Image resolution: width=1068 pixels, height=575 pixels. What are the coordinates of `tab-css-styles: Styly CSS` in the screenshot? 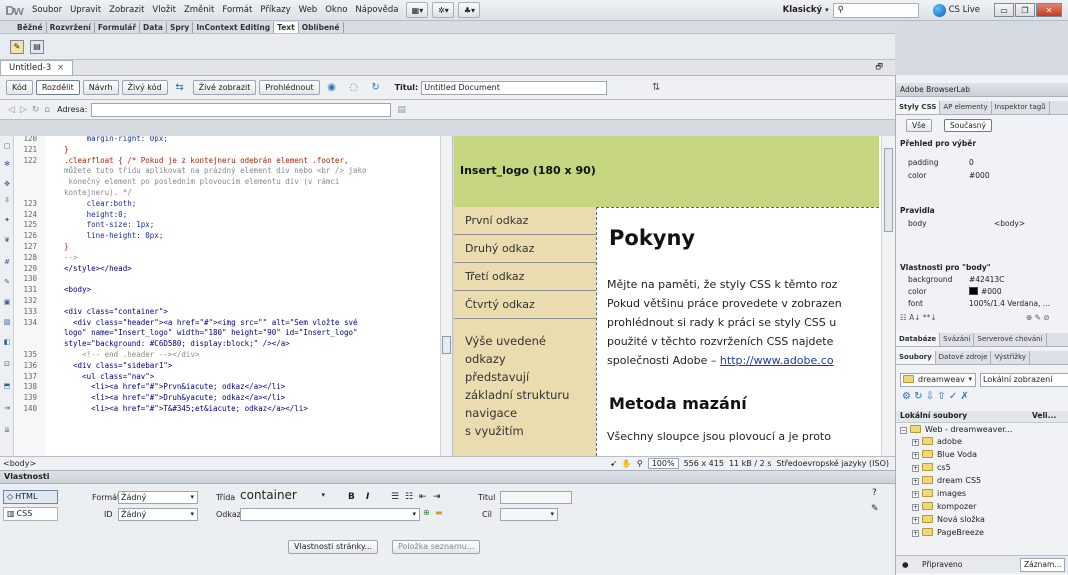 It's located at (918, 107).